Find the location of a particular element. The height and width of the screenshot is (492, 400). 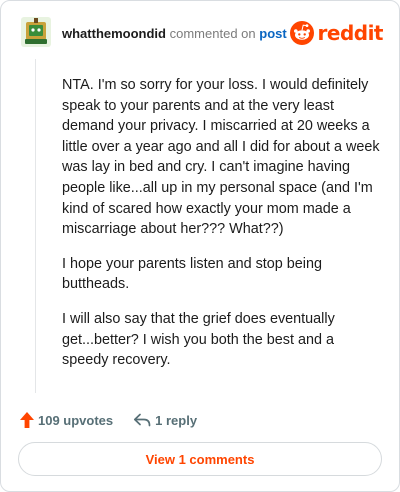

author-name: whatthemoondid is located at coordinates (114, 33).